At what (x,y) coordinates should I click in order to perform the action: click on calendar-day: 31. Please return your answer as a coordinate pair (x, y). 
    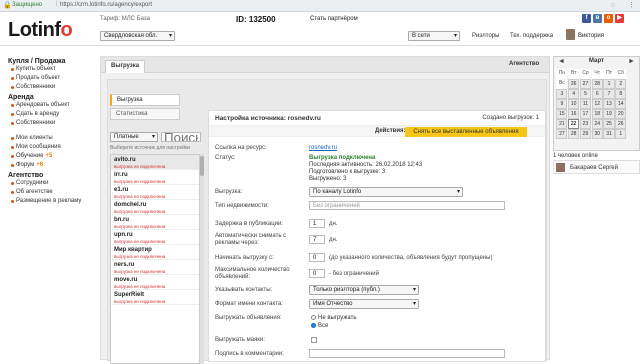
    Looking at the image, I should click on (609, 134).